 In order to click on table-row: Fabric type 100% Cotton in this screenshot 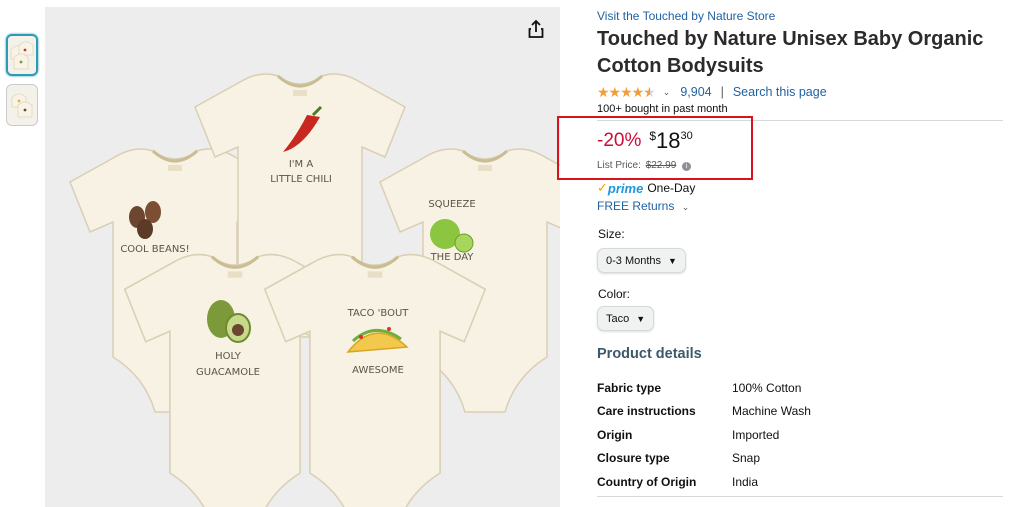, I will do `click(704, 388)`.